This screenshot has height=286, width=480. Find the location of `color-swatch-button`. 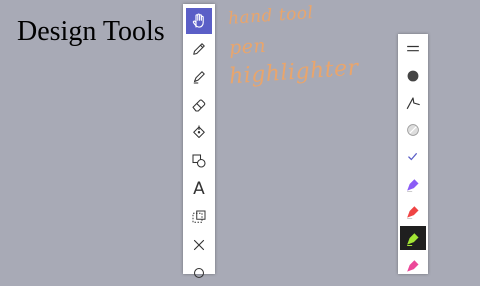

color-swatch-button is located at coordinates (413, 76).